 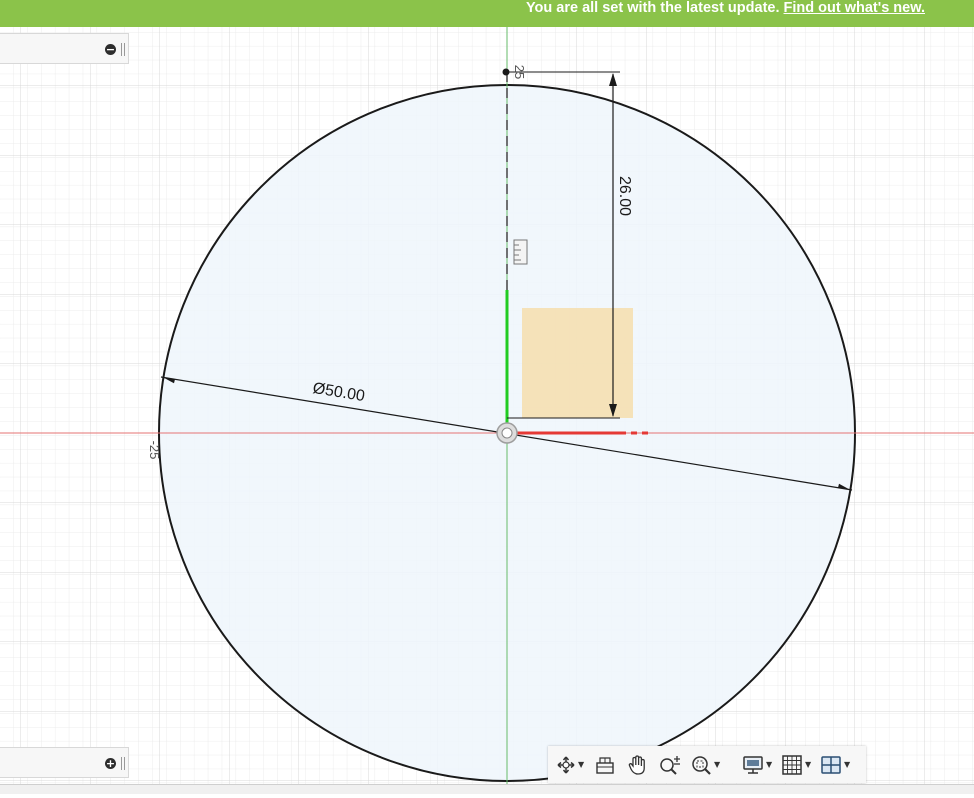 What do you see at coordinates (577, 363) in the screenshot?
I see `plane-indicator` at bounding box center [577, 363].